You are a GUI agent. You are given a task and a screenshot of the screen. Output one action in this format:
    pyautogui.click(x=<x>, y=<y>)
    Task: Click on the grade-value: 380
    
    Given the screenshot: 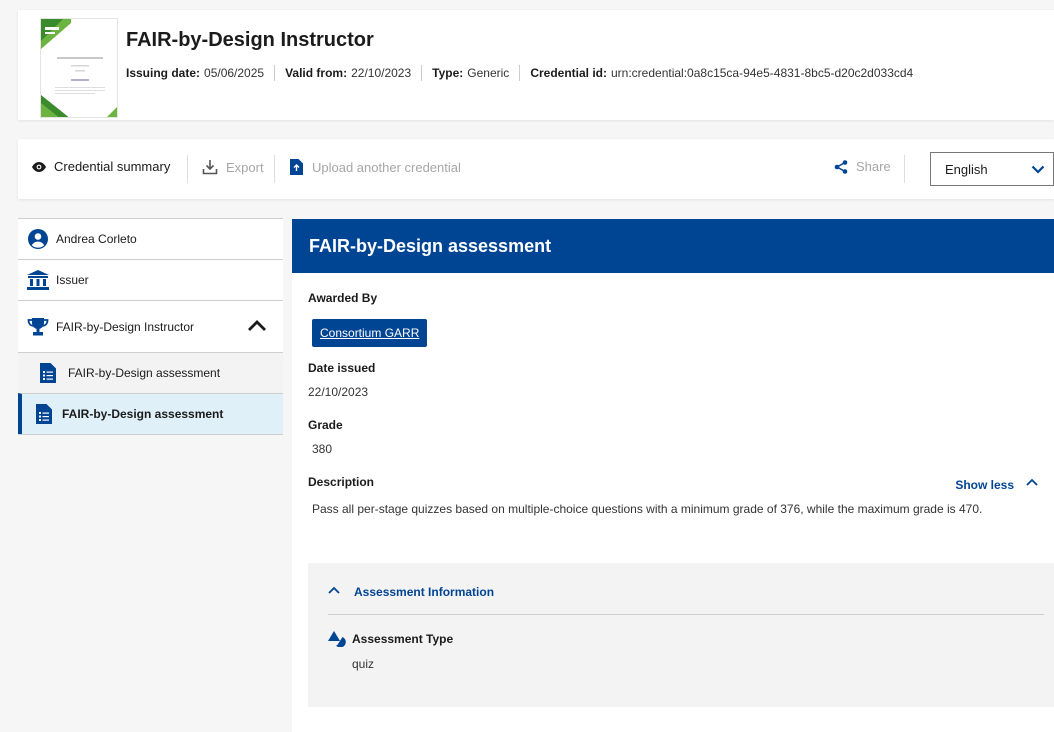 What is the action you would take?
    pyautogui.click(x=322, y=449)
    